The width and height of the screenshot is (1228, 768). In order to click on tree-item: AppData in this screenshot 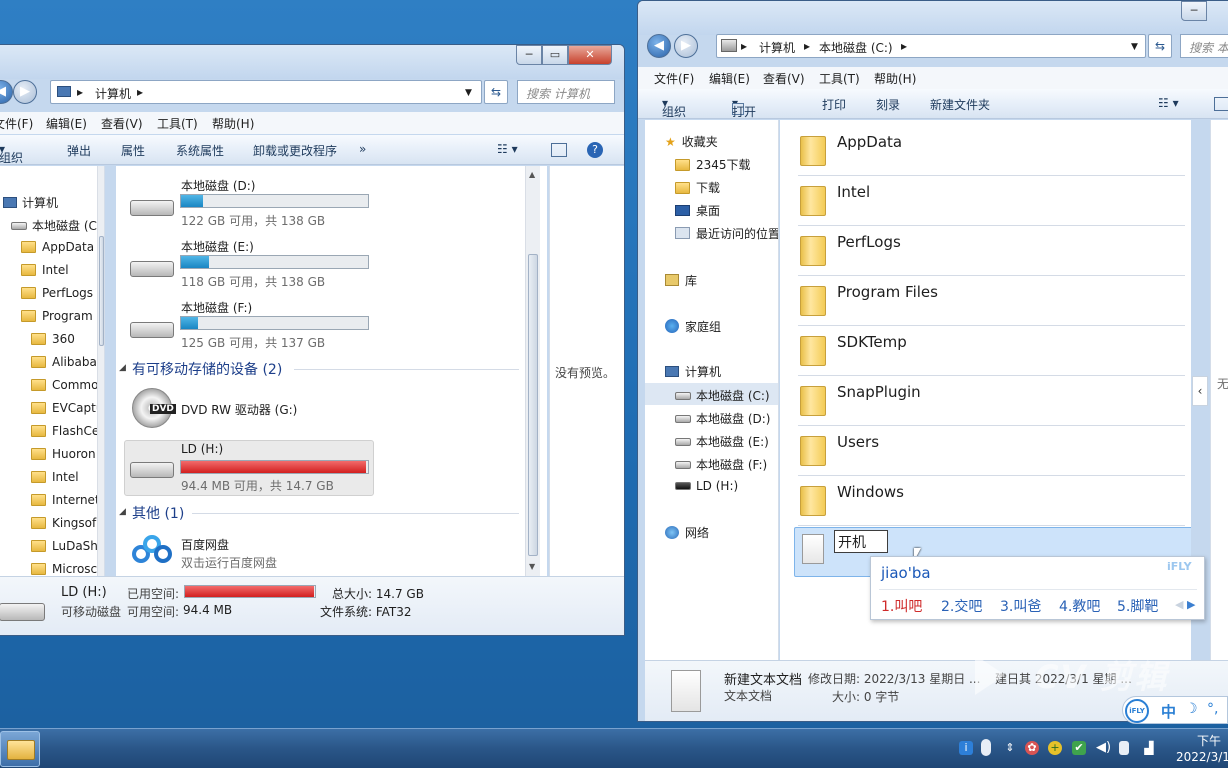, I will do `click(57, 247)`.